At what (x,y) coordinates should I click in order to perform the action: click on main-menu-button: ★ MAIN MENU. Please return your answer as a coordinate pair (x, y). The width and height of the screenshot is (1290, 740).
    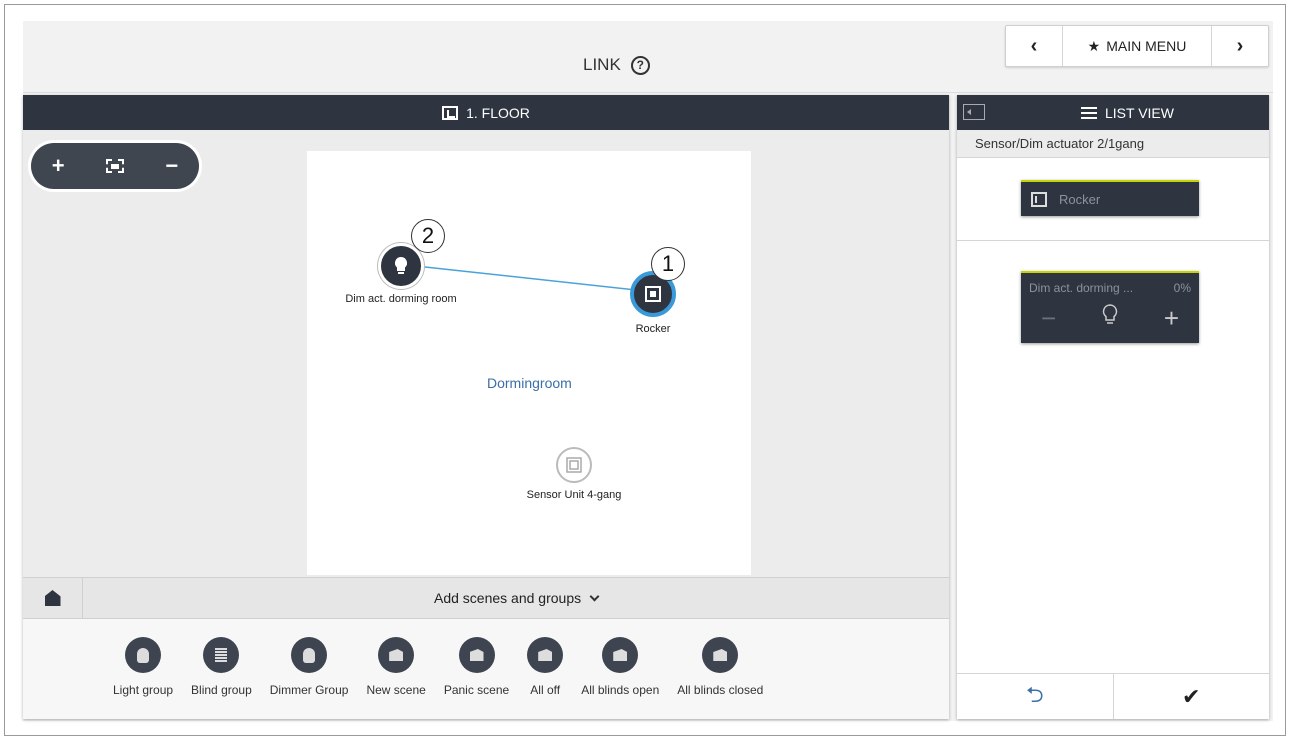
    Looking at the image, I should click on (1137, 46).